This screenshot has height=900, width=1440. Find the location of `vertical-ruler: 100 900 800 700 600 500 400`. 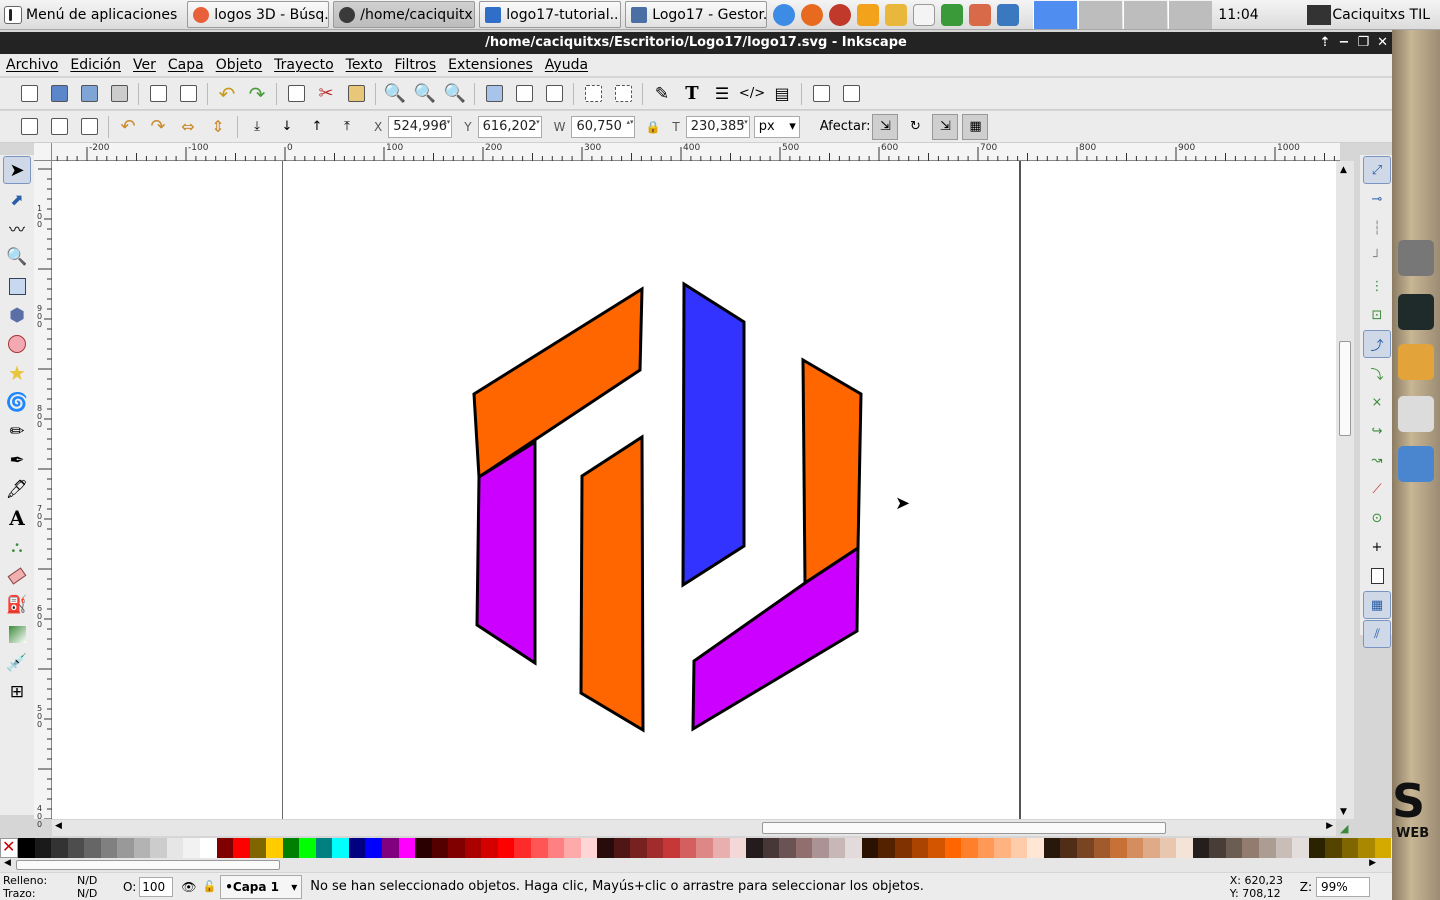

vertical-ruler: 100 900 800 700 600 500 400 is located at coordinates (43, 495).